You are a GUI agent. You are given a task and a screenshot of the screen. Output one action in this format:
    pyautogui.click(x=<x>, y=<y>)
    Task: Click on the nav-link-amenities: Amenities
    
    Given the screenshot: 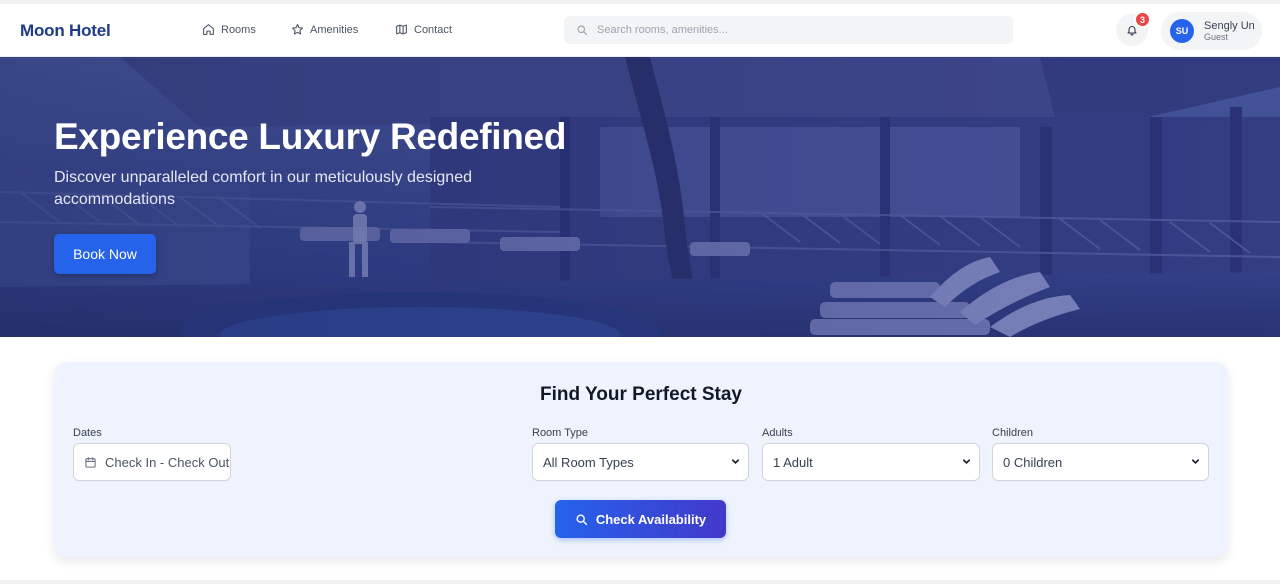 What is the action you would take?
    pyautogui.click(x=324, y=29)
    